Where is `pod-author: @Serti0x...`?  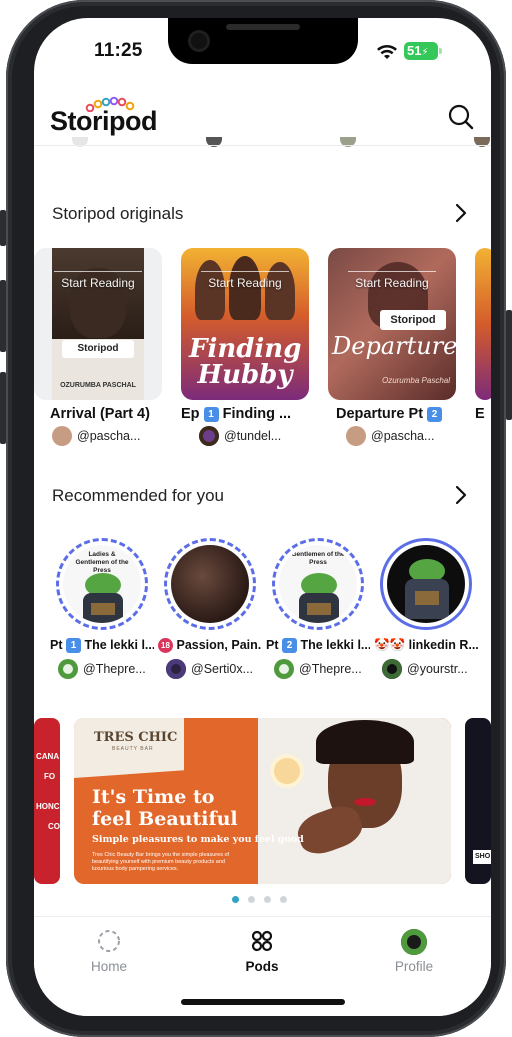
pod-author: @Serti0x... is located at coordinates (222, 669).